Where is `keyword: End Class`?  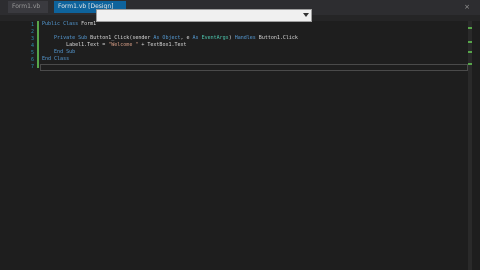 keyword: End Class is located at coordinates (56, 59).